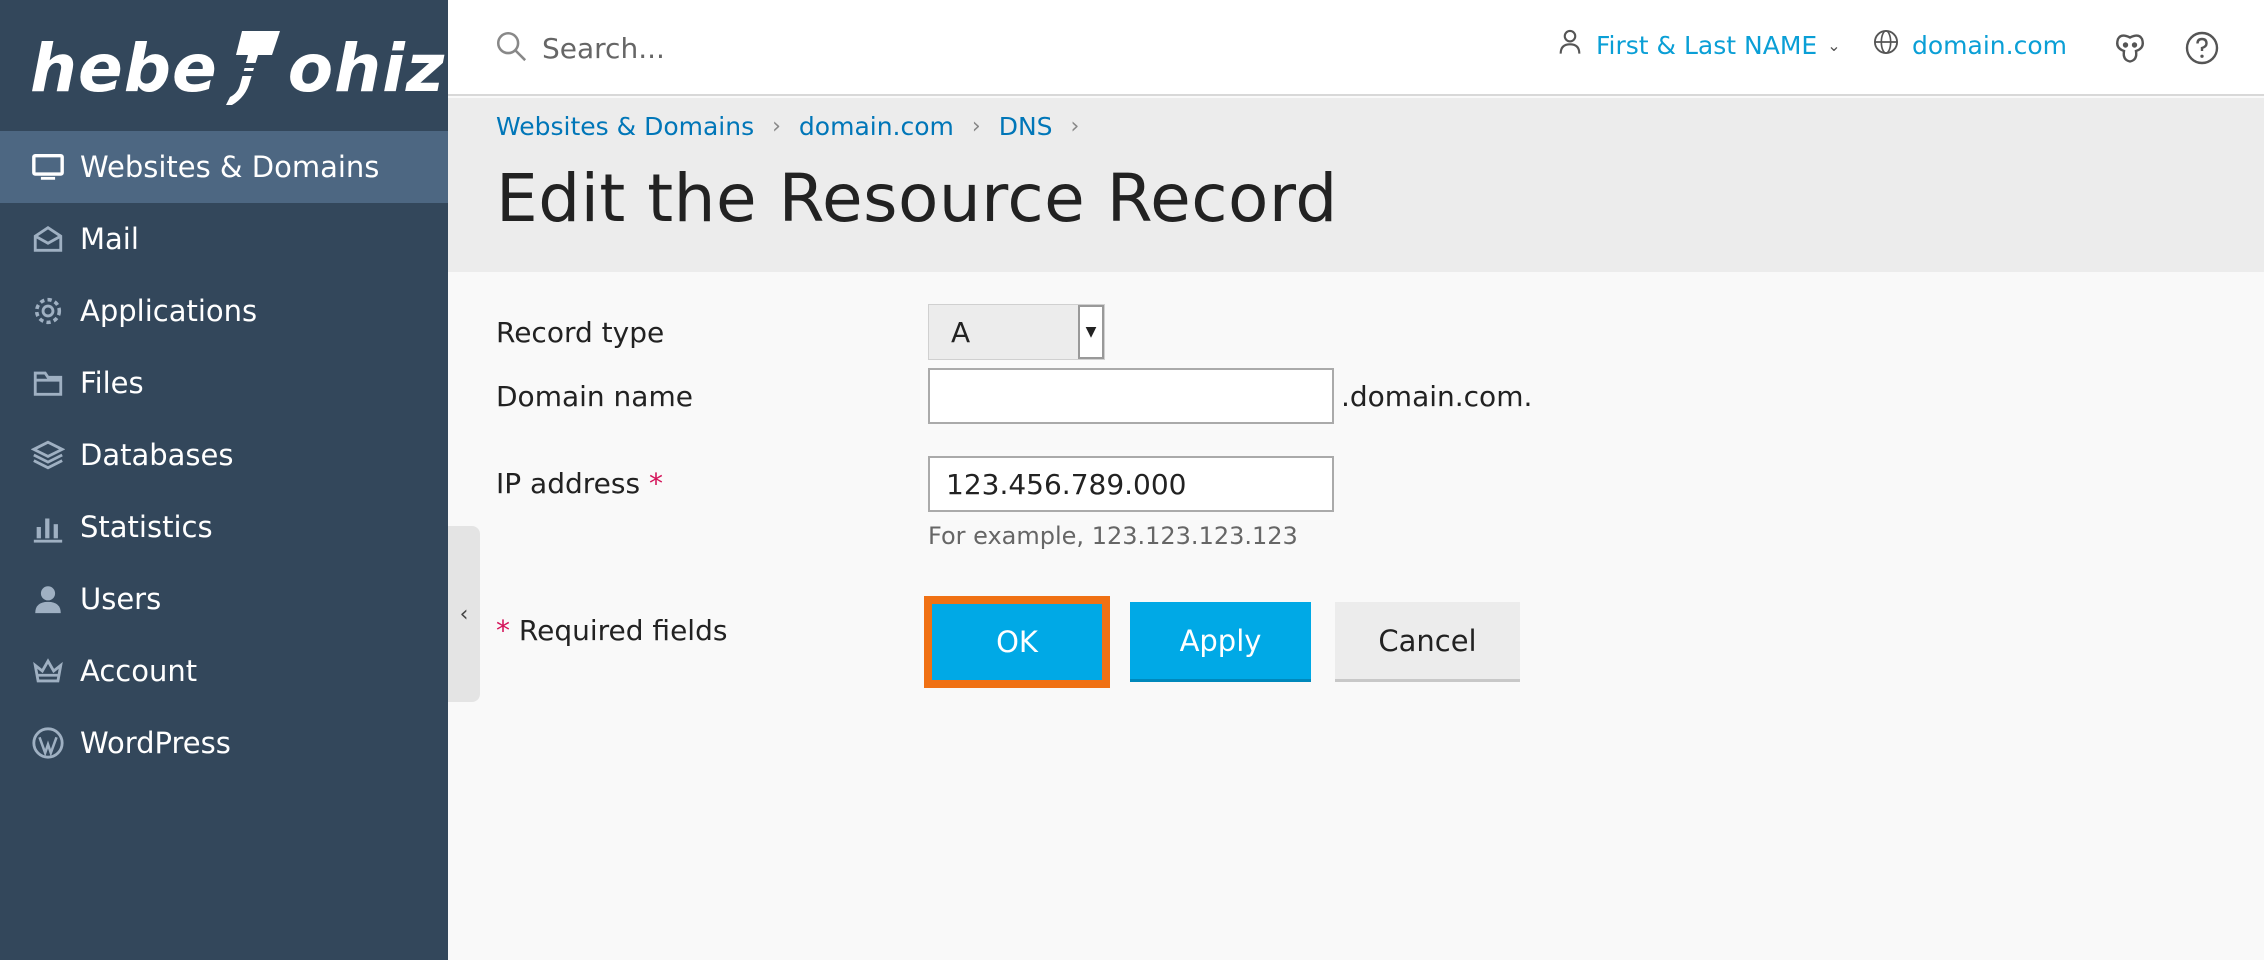 The image size is (2264, 960). Describe the element at coordinates (112, 383) in the screenshot. I see `sidebar-item-label: Files` at that location.